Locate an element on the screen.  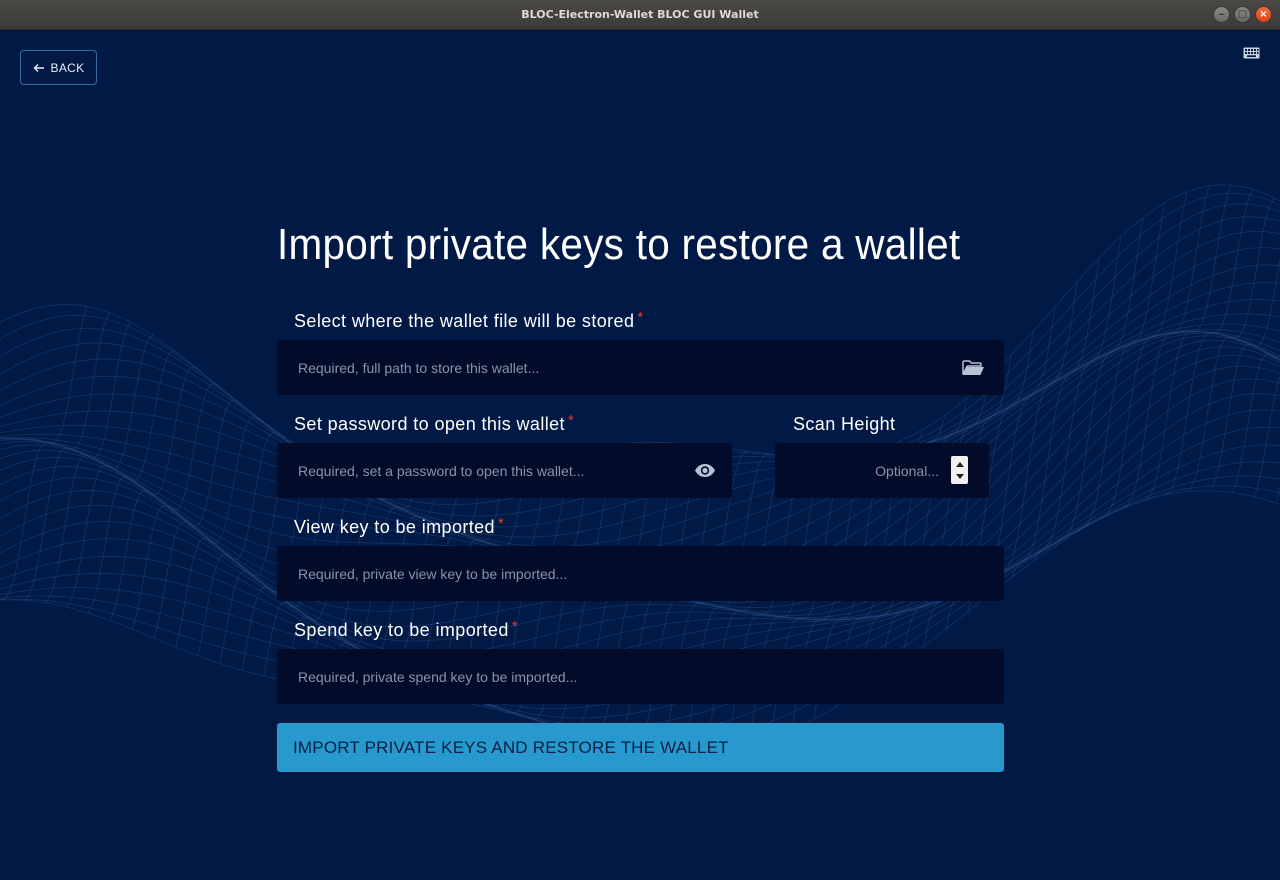
window-title: BLOC-Electron-Wallet BLOC GUI Wallet is located at coordinates (640, 14).